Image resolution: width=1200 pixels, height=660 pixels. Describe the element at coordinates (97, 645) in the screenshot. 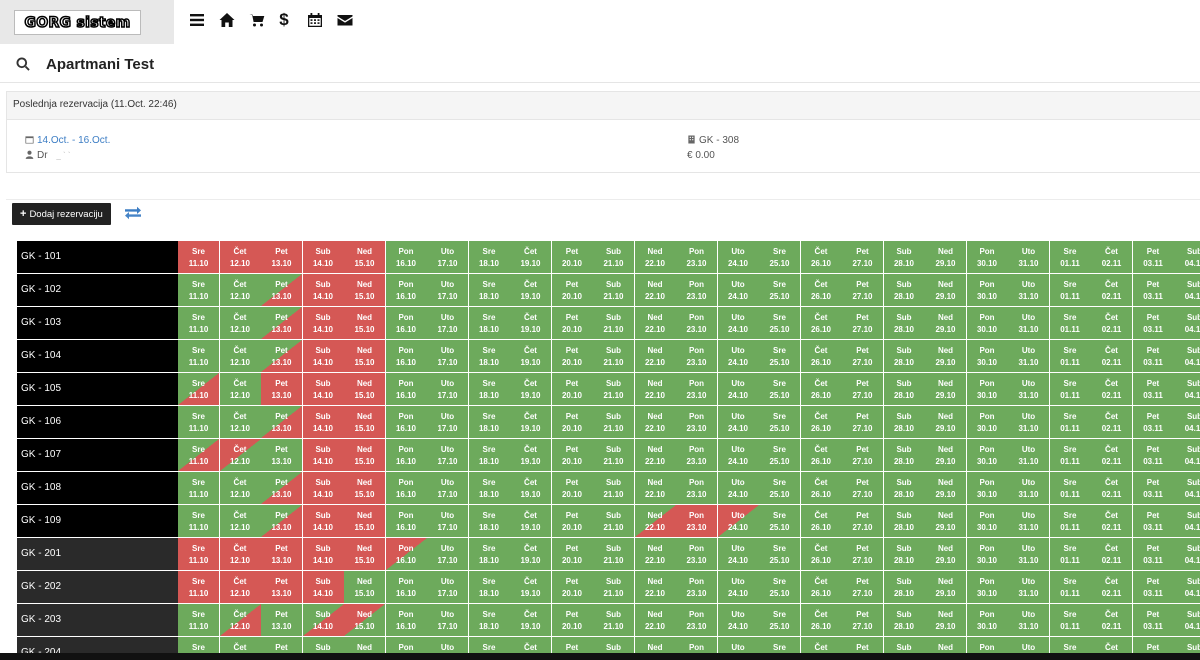

I see `unit-label: GK - 204` at that location.